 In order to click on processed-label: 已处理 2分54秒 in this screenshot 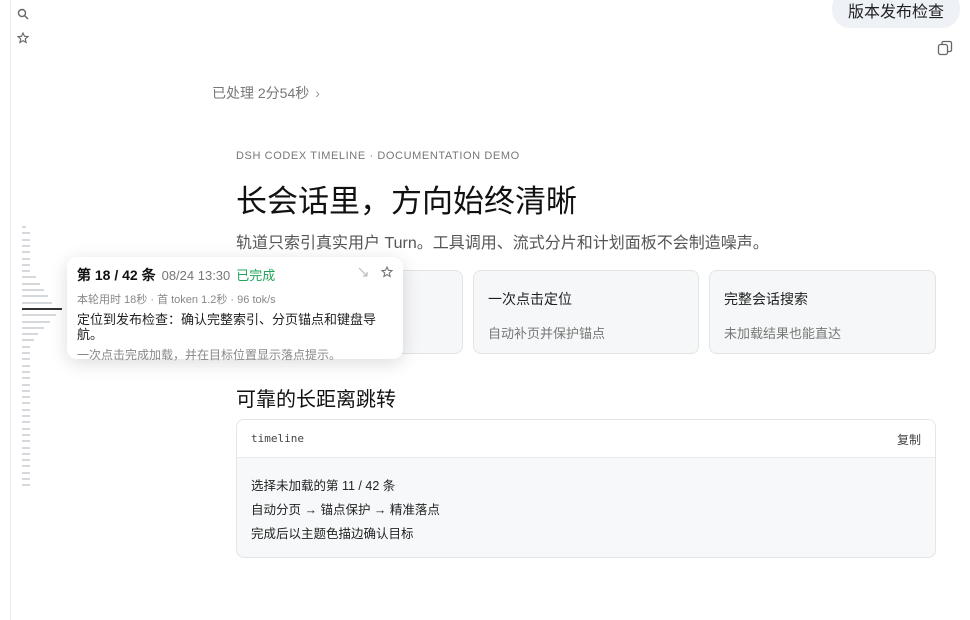, I will do `click(261, 93)`.